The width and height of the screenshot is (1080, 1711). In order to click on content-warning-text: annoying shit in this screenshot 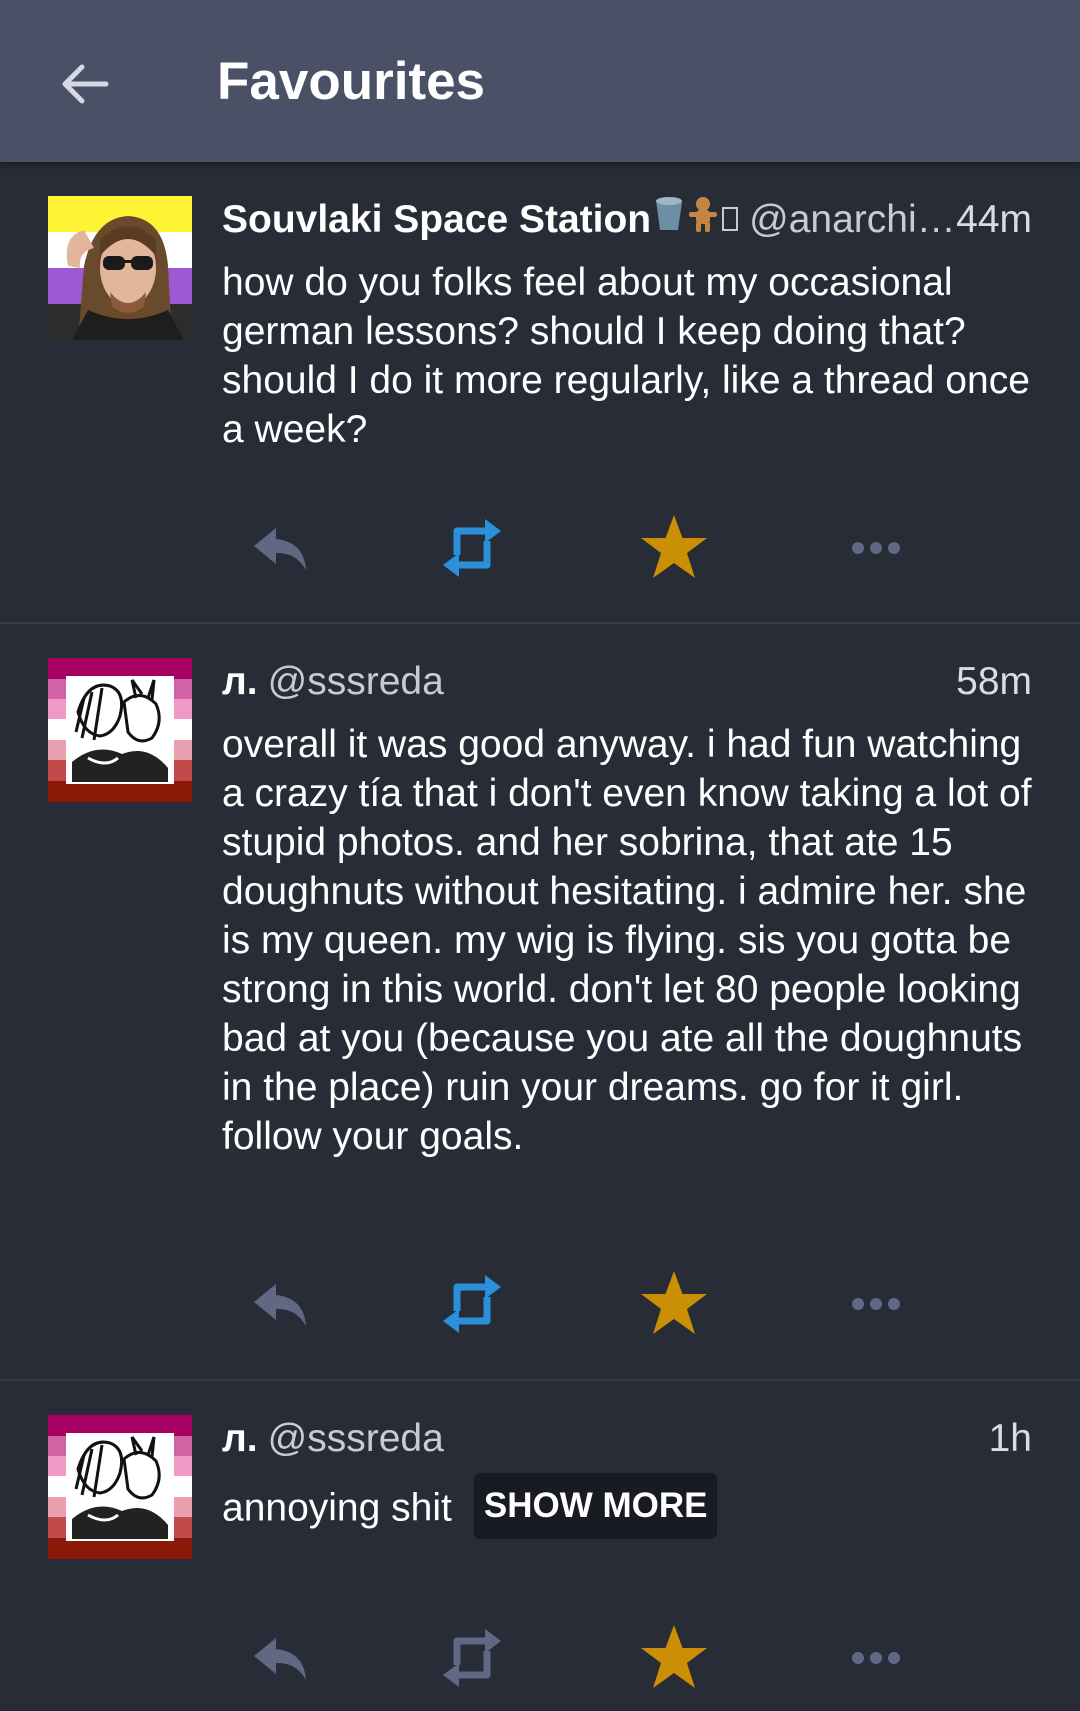, I will do `click(337, 1508)`.